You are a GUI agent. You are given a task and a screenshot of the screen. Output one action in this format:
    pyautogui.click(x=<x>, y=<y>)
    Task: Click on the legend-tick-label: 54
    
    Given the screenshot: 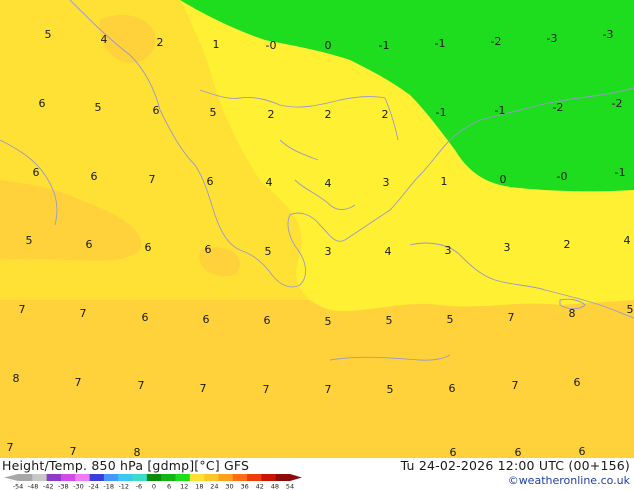 What is the action you would take?
    pyautogui.click(x=290, y=486)
    